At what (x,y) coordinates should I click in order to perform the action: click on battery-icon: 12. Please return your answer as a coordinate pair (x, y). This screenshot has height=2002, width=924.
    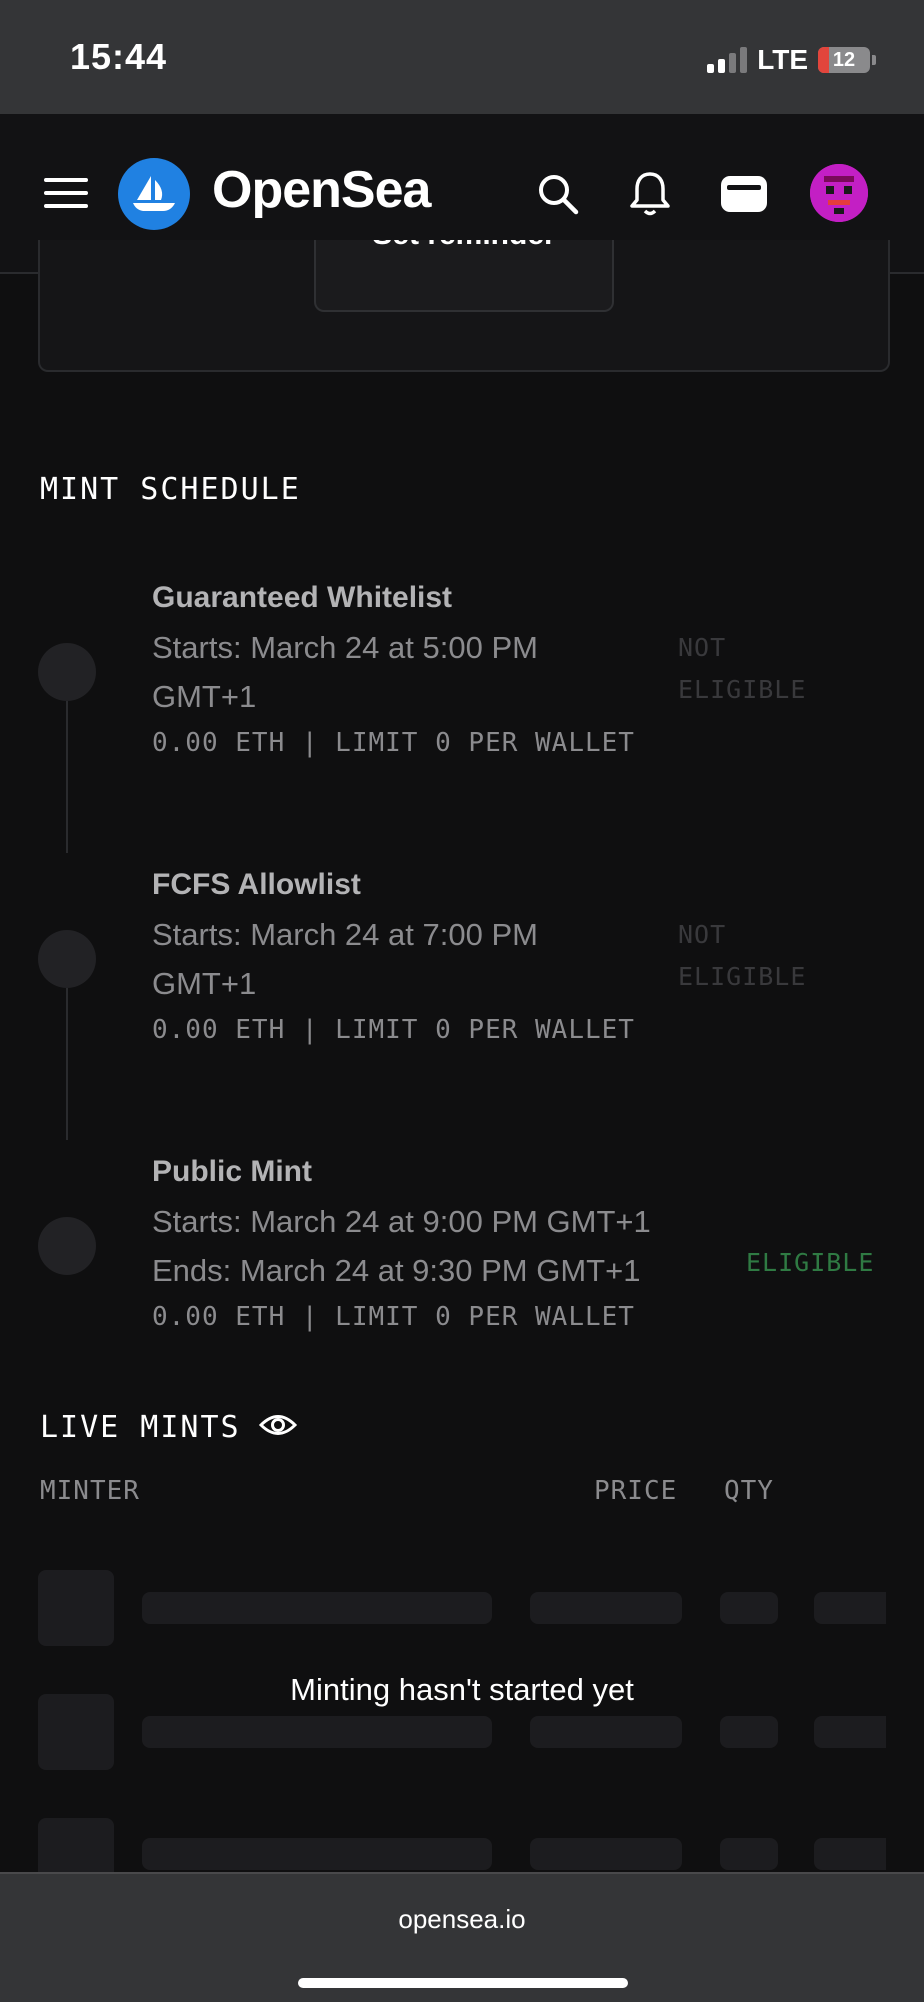
    Looking at the image, I should click on (844, 60).